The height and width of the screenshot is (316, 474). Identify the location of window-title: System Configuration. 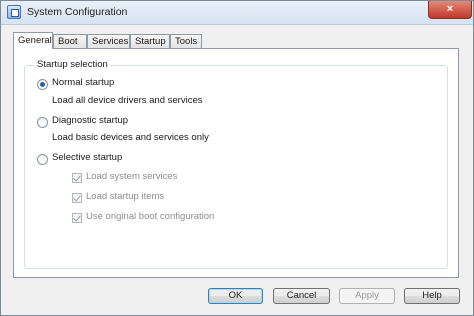
(77, 12).